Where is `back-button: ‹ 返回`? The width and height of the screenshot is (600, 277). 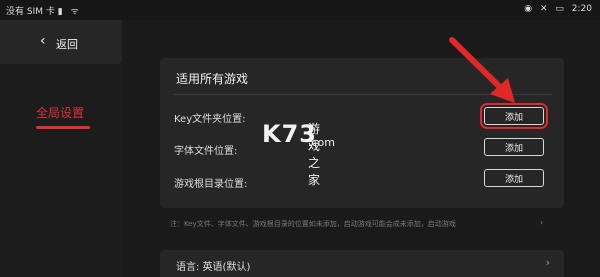 back-button: ‹ 返回 is located at coordinates (61, 42).